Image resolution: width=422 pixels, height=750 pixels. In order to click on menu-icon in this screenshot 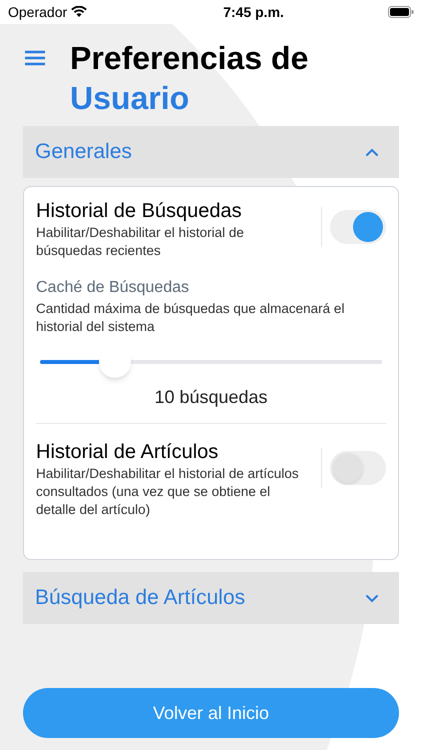, I will do `click(35, 58)`.